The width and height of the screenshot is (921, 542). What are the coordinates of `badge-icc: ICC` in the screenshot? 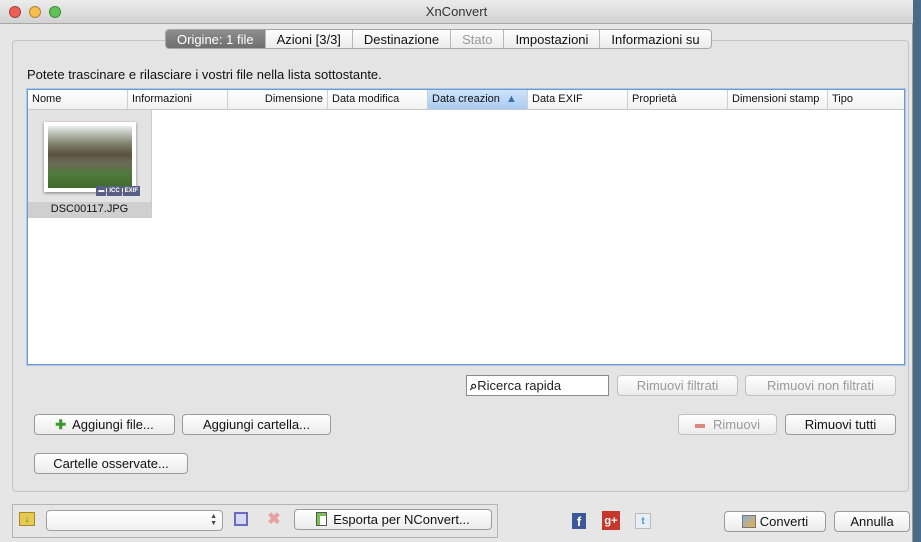 It's located at (114, 191).